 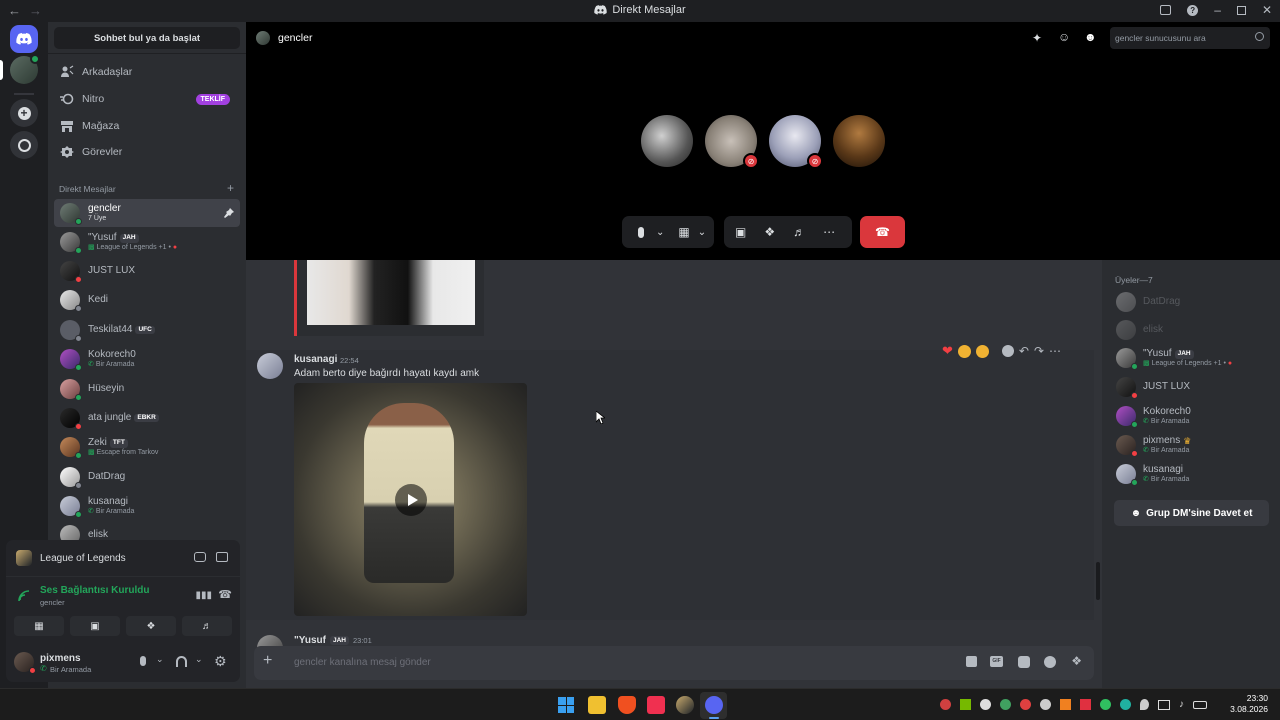 What do you see at coordinates (882, 232) in the screenshot?
I see `leave-call-button: ☎` at bounding box center [882, 232].